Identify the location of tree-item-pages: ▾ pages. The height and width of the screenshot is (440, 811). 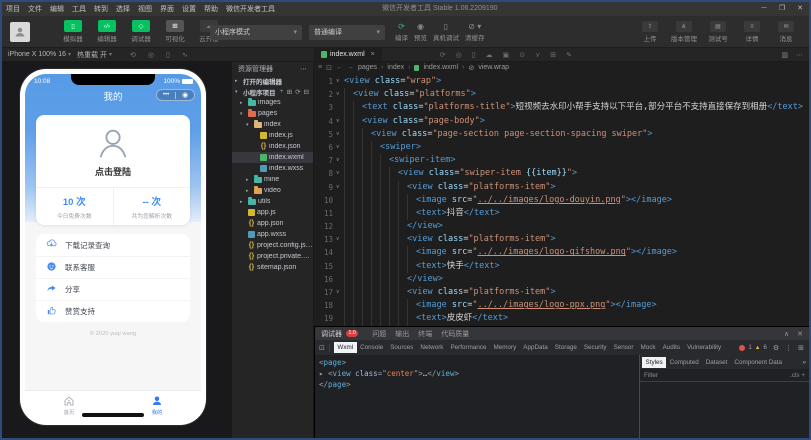
(272, 113).